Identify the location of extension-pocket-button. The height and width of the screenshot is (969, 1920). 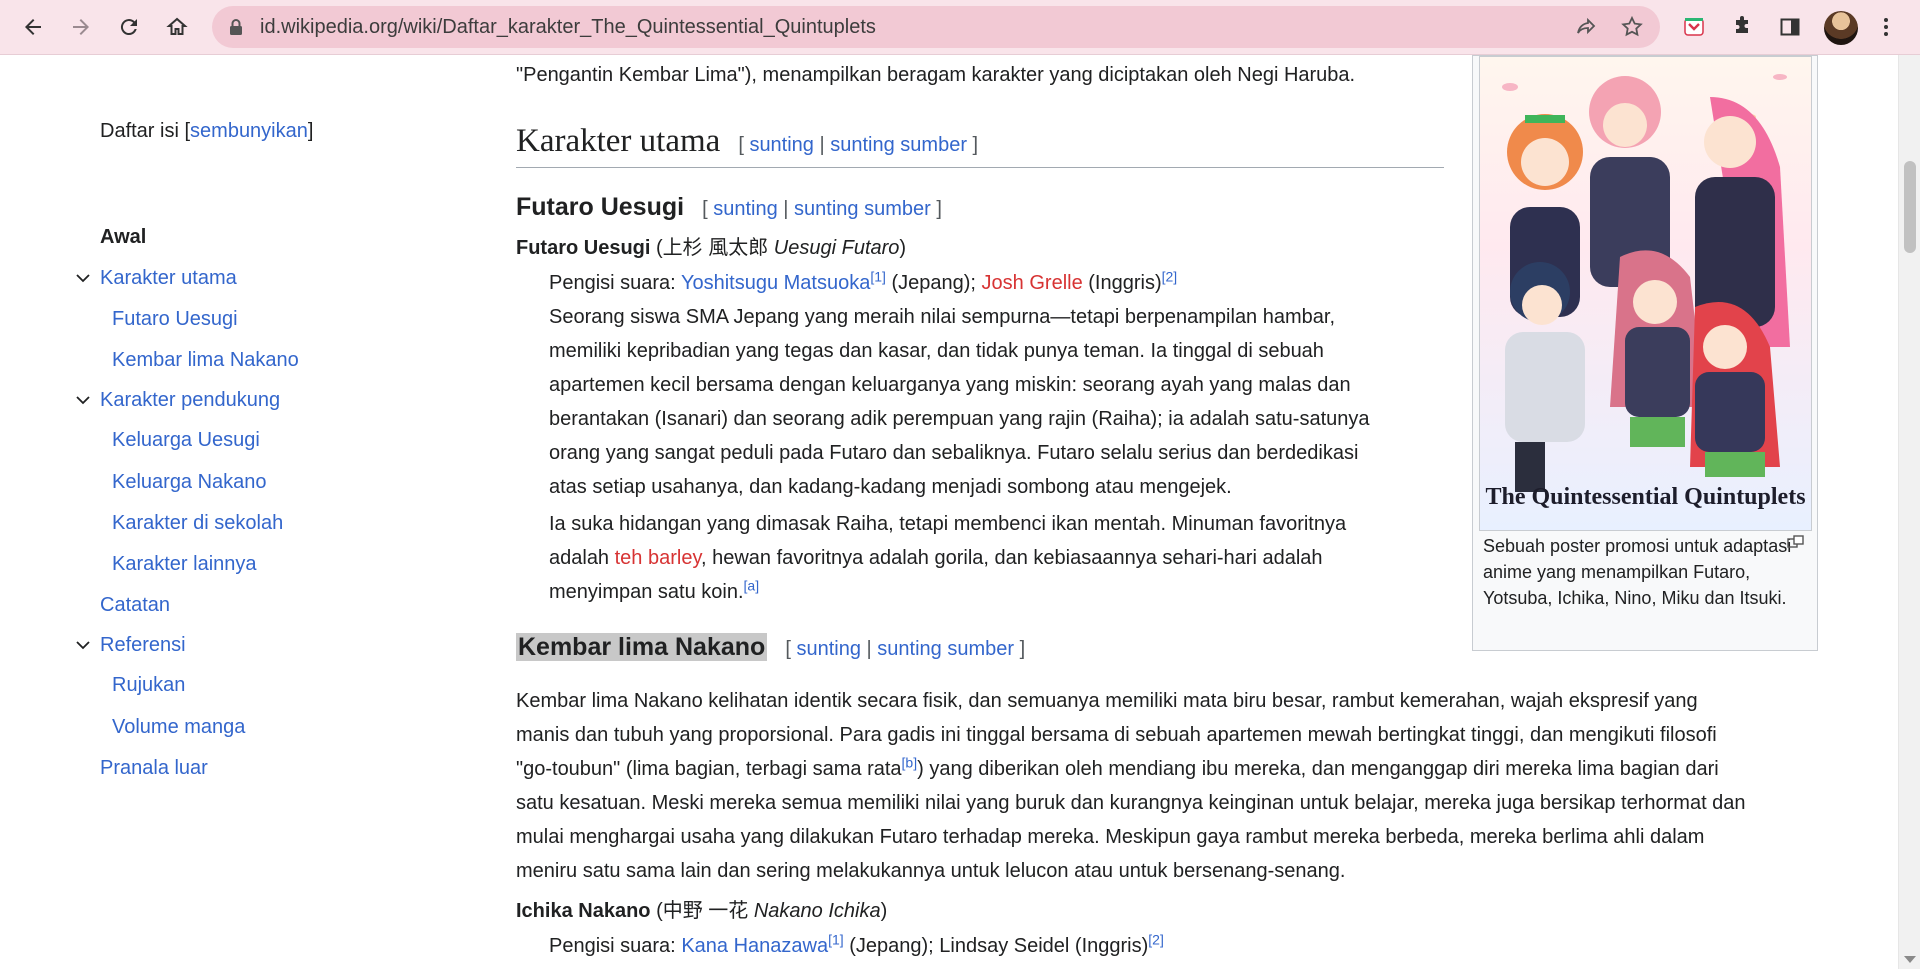
(1694, 27).